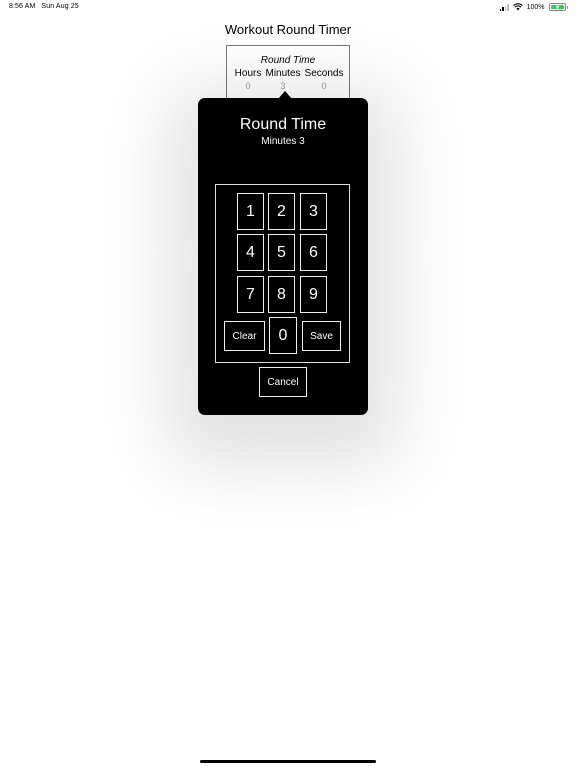 Image resolution: width=576 pixels, height=768 pixels. Describe the element at coordinates (250, 294) in the screenshot. I see `key-7: 7` at that location.